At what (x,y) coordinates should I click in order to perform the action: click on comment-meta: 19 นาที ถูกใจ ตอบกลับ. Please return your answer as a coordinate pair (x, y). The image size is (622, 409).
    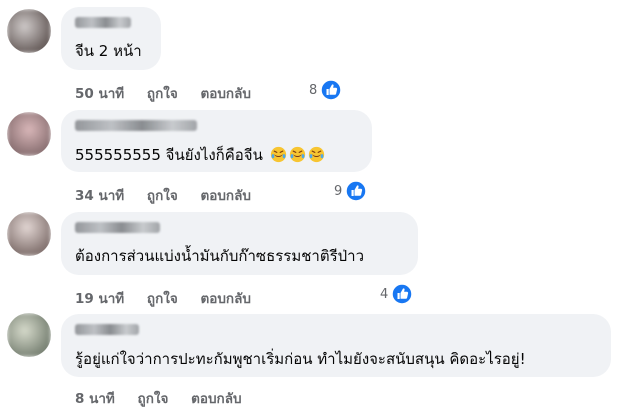
    Looking at the image, I should click on (163, 298).